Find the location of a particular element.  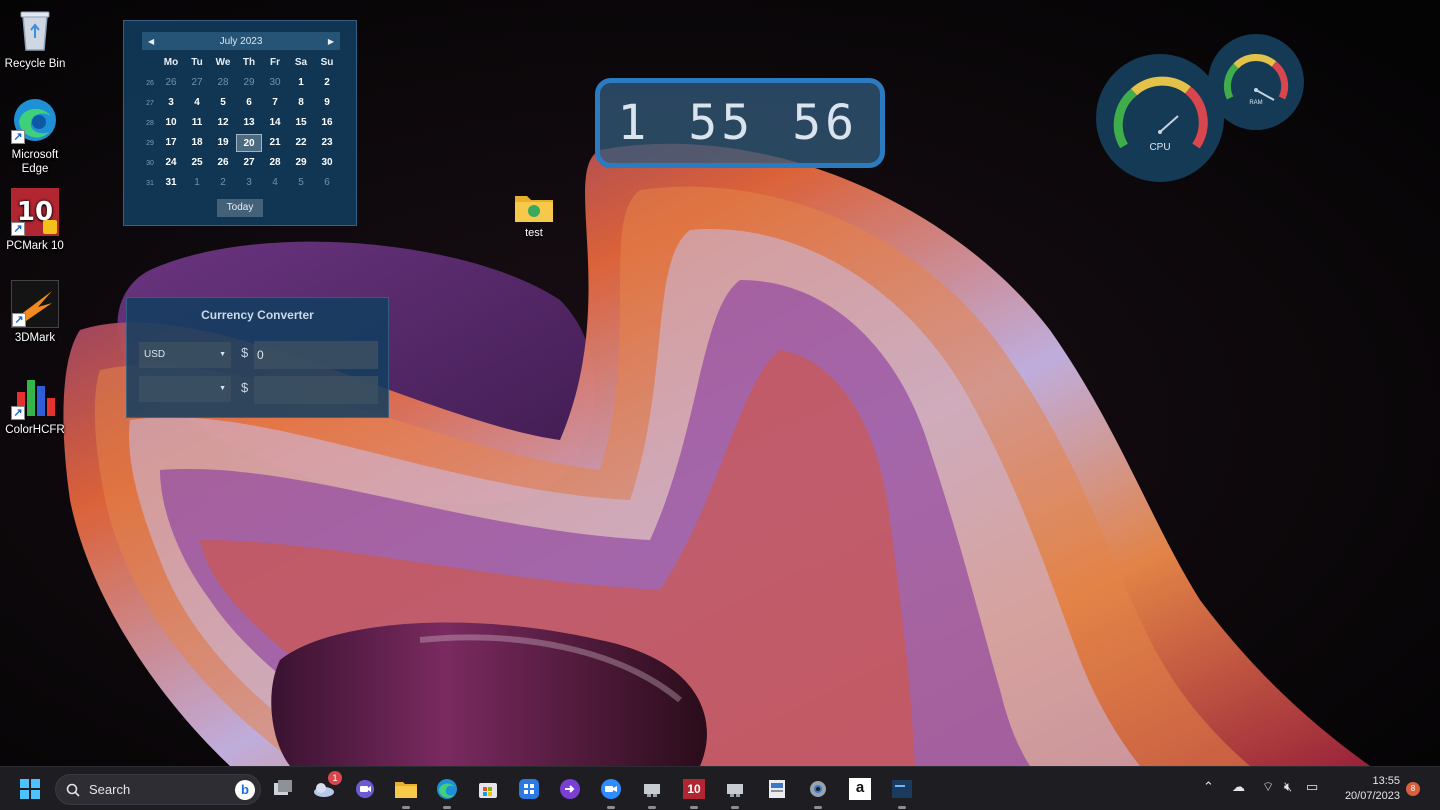

calendar-day-cell: 13 is located at coordinates (249, 123).